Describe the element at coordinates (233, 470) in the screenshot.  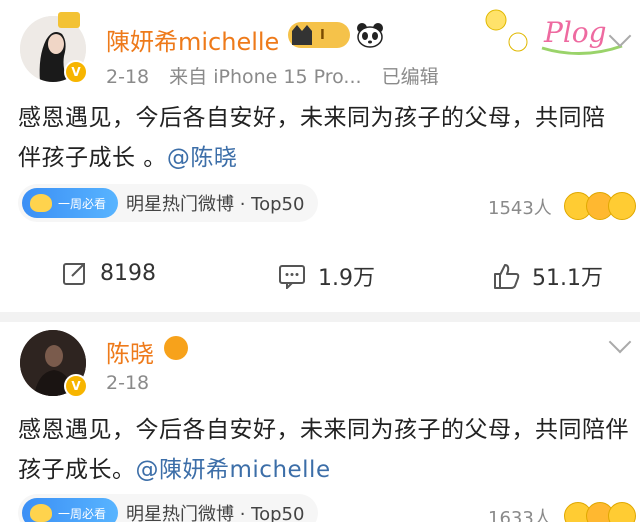
I see `mention-link: @陳妍希michelle` at that location.